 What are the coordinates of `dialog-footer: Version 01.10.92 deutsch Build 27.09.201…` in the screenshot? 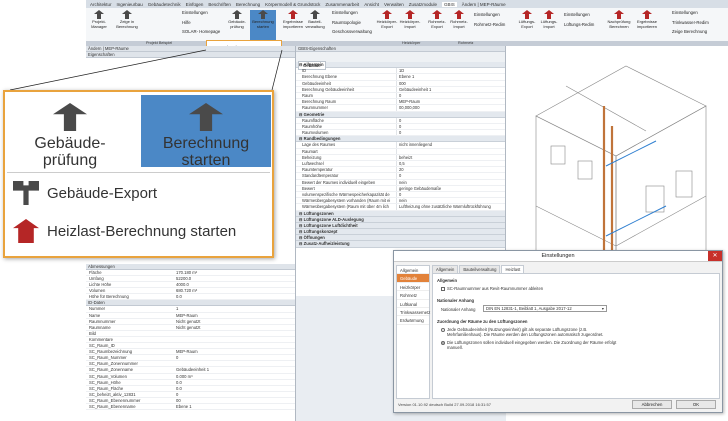 It's located at (558, 404).